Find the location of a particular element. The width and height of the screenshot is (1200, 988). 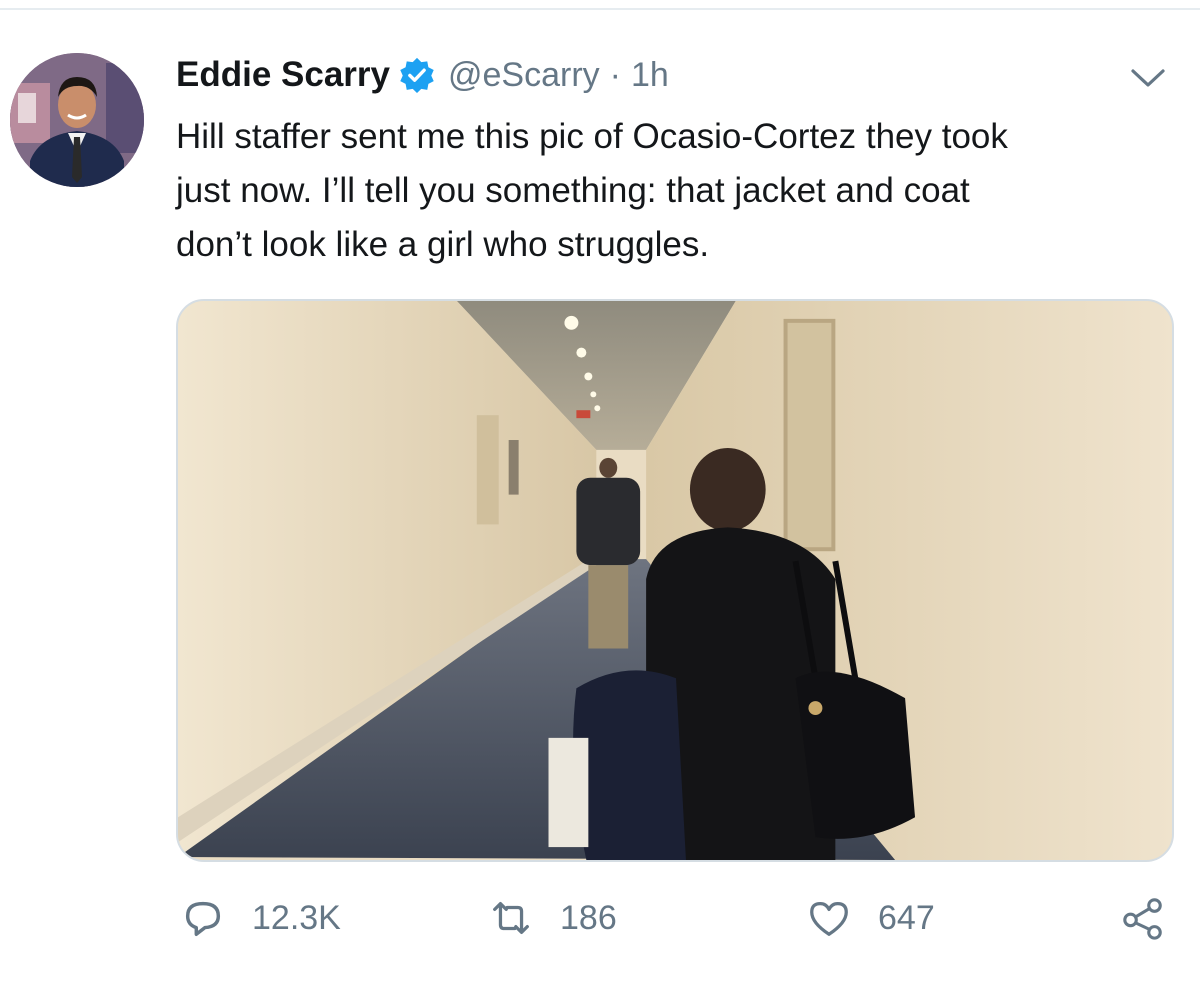

avatar-image is located at coordinates (77, 120).